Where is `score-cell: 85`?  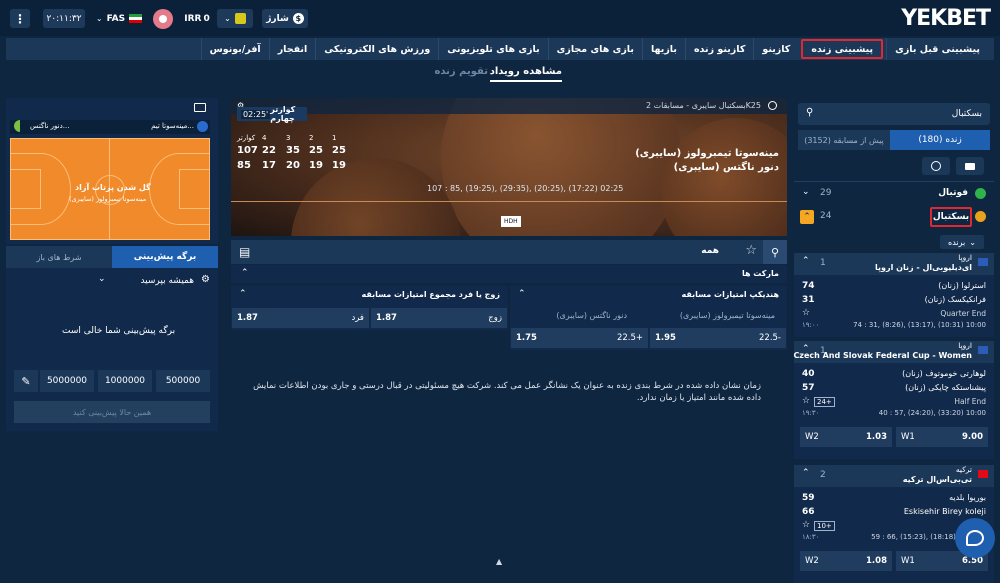
score-cell: 85 is located at coordinates (244, 165).